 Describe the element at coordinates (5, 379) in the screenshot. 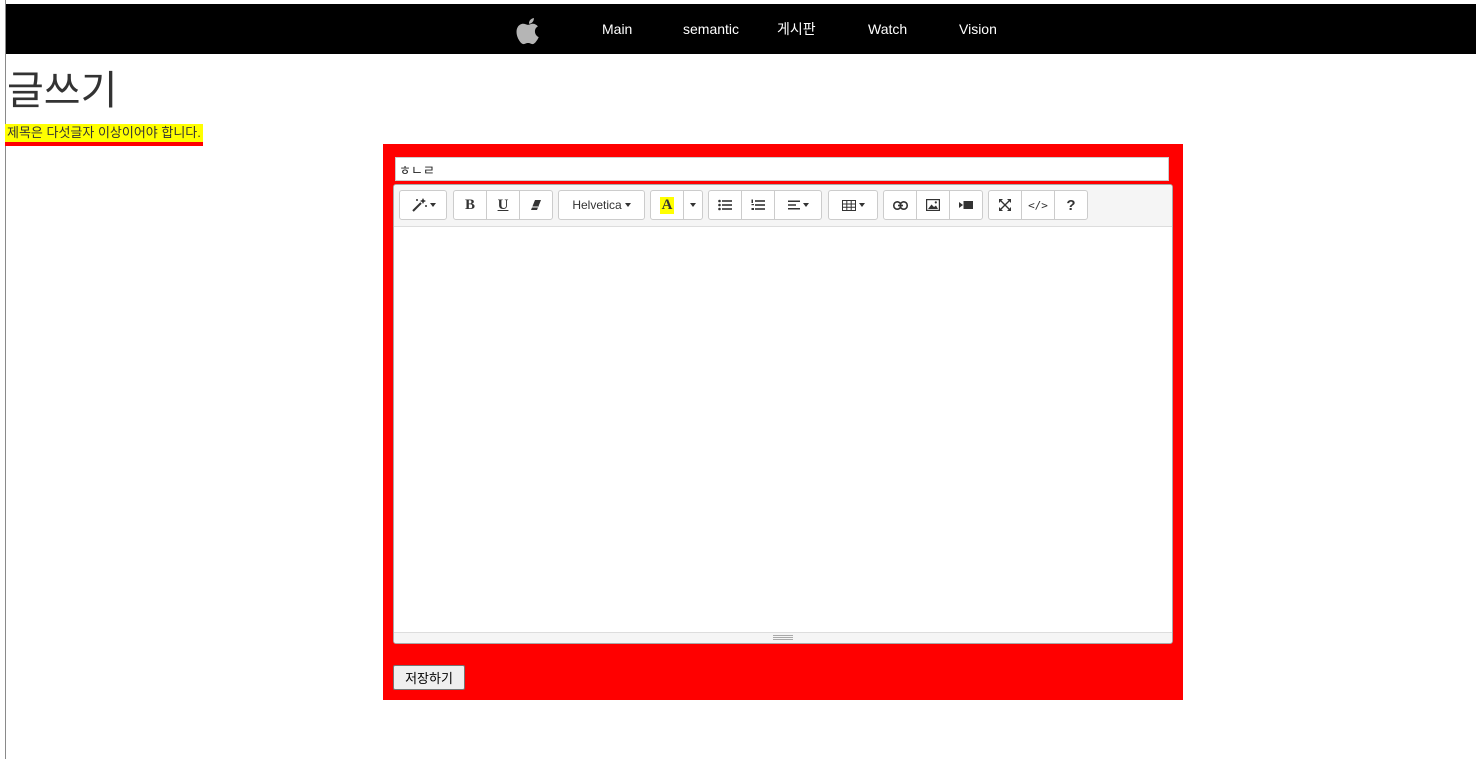

I see `page-left-border` at that location.